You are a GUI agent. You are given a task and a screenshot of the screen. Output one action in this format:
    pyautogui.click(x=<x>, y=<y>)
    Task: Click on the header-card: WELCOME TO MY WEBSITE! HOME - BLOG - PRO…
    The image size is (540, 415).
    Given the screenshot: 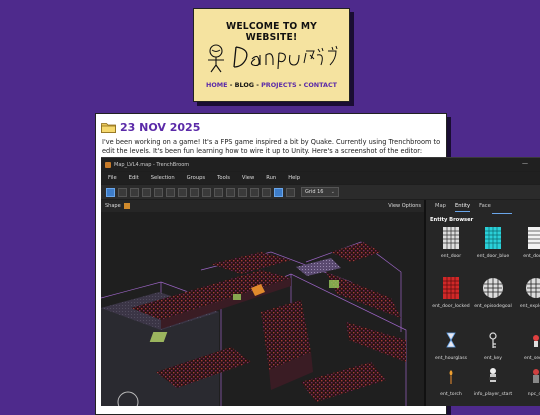 What is the action you would take?
    pyautogui.click(x=271, y=55)
    